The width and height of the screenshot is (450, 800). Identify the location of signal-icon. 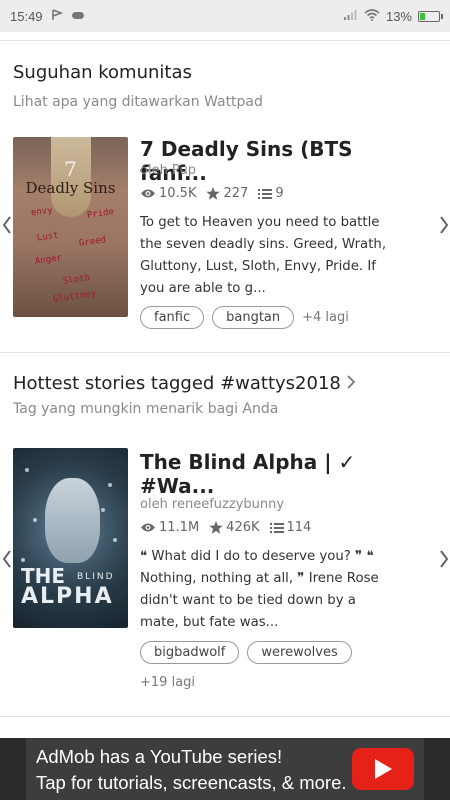
(350, 16).